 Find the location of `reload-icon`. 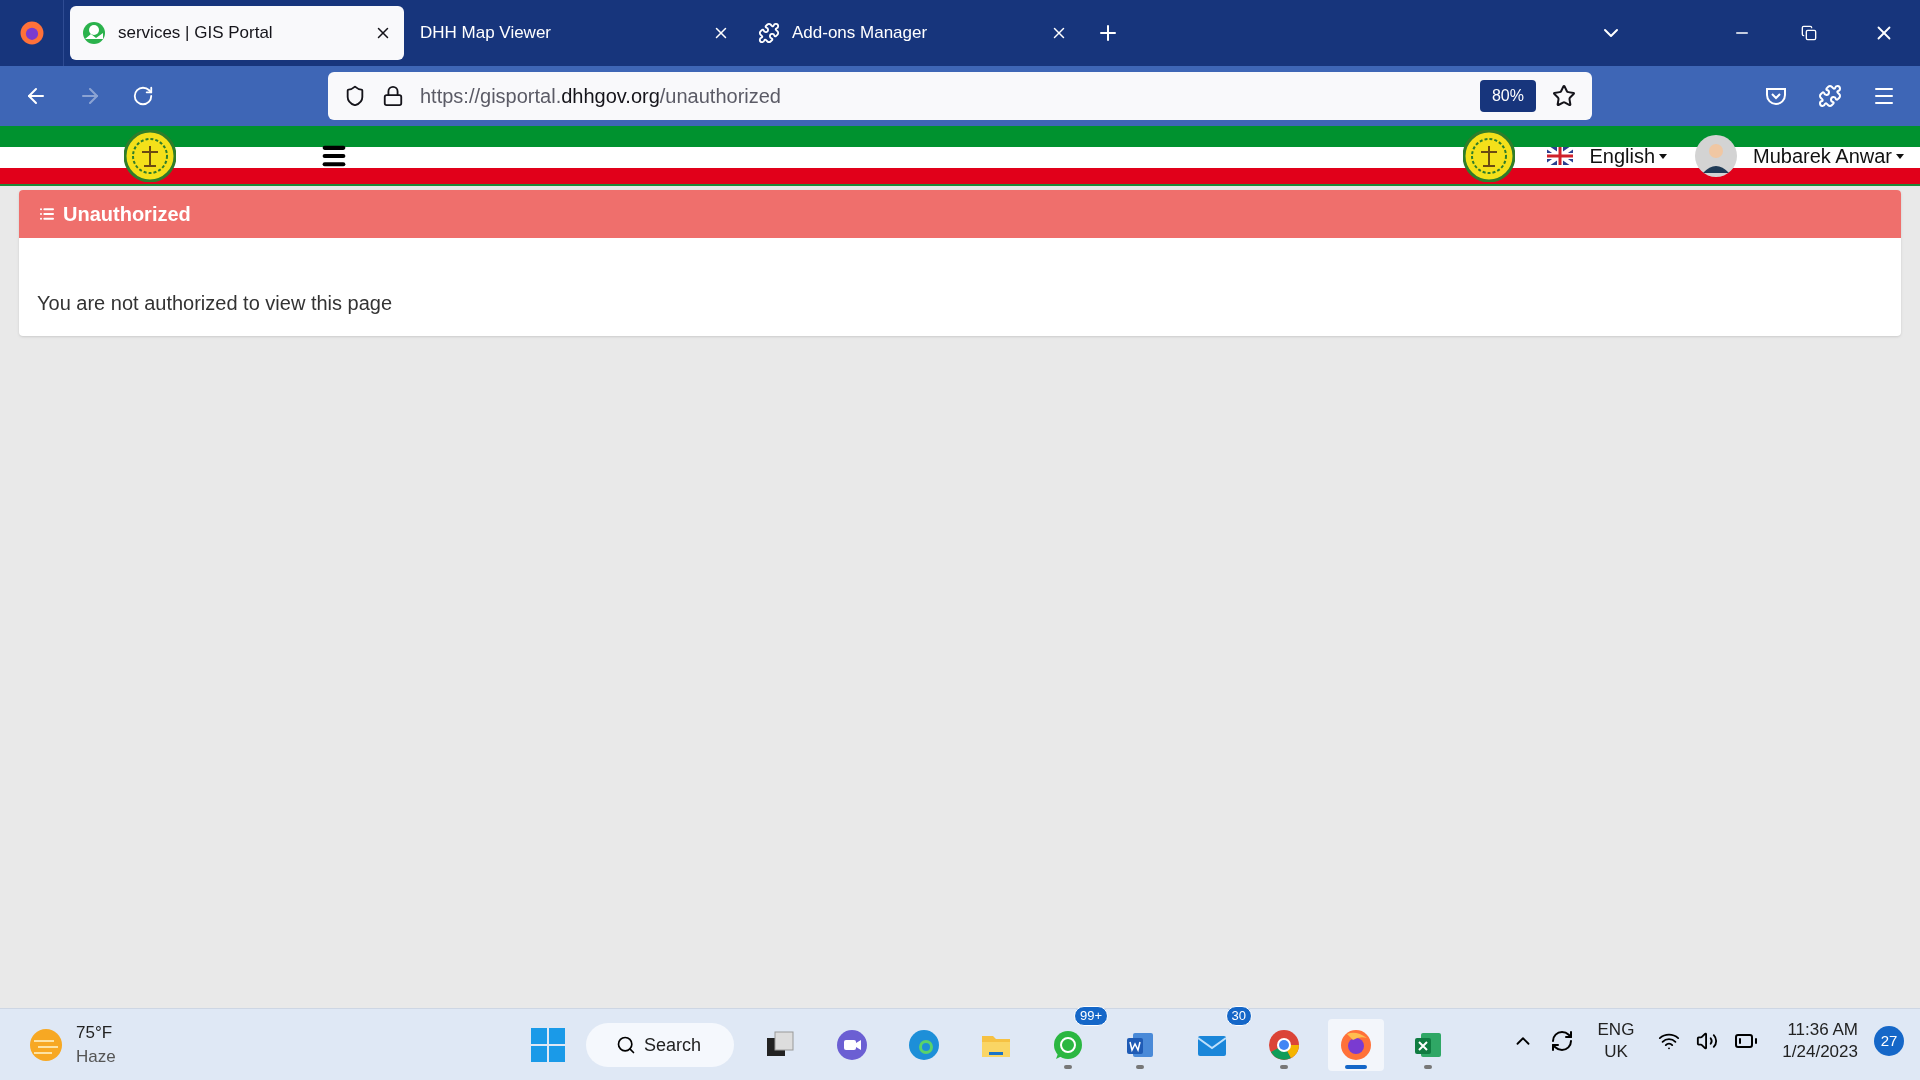

reload-icon is located at coordinates (143, 96).